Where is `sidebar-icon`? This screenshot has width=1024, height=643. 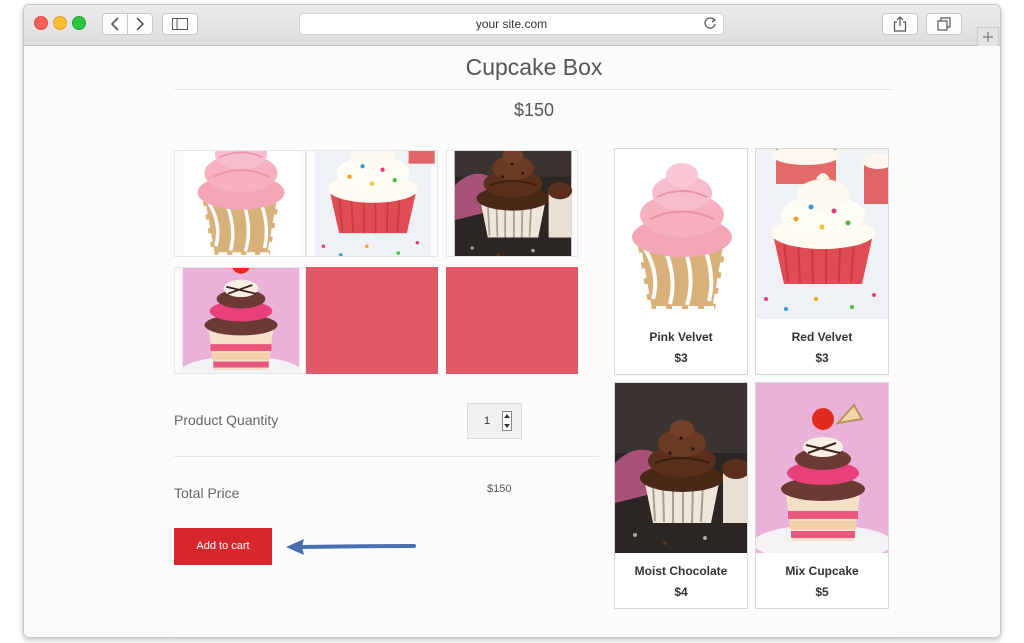 sidebar-icon is located at coordinates (180, 24).